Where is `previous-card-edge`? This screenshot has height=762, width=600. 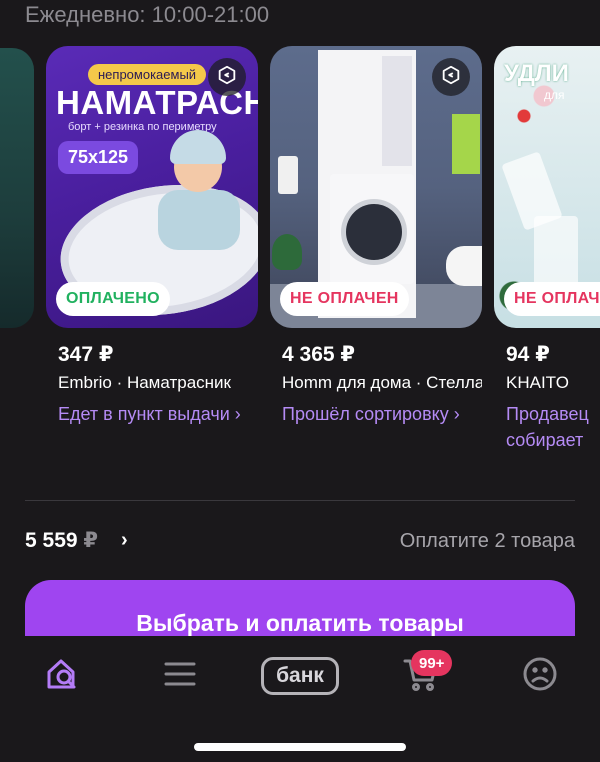
previous-card-edge is located at coordinates (17, 188).